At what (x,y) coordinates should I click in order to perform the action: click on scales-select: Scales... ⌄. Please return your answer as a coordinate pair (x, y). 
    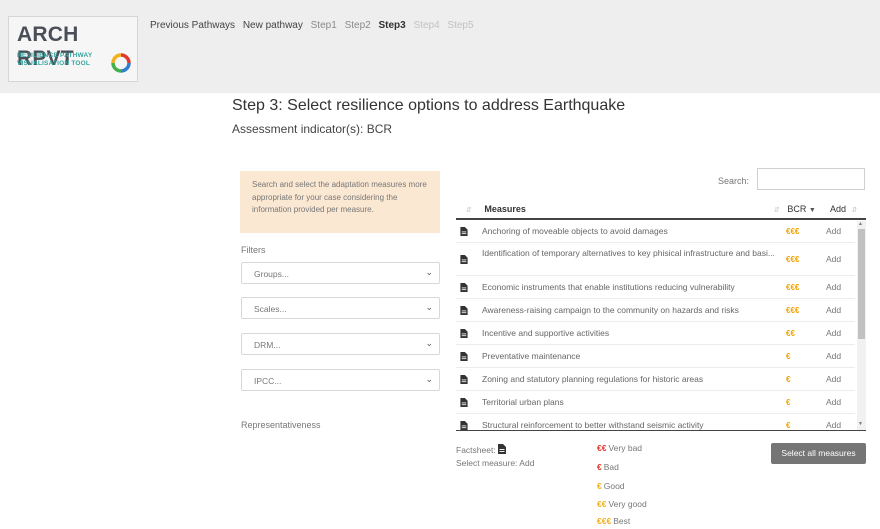
    Looking at the image, I should click on (340, 308).